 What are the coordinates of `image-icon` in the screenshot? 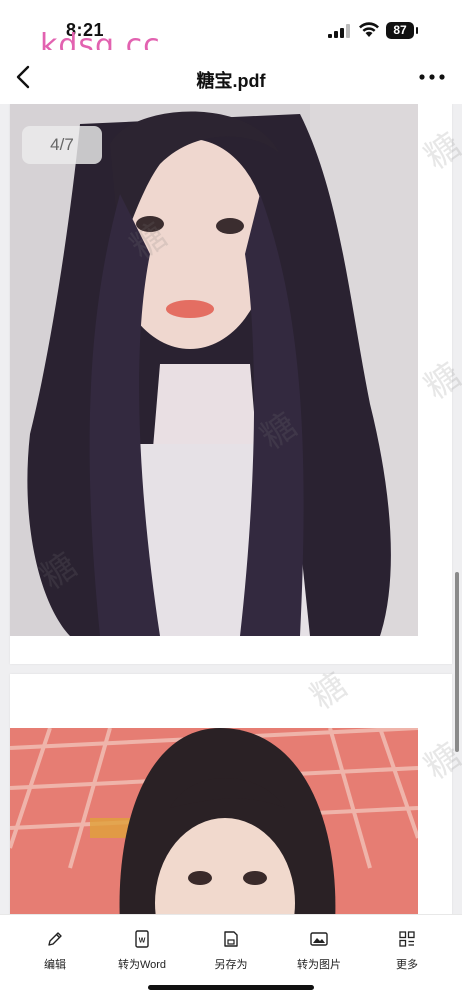 It's located at (319, 939).